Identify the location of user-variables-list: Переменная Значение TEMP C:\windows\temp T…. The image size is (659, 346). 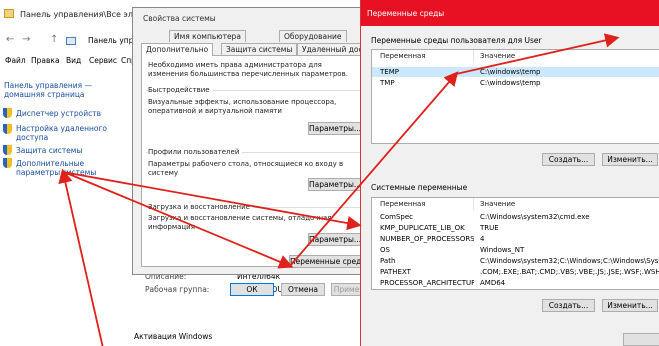
(515, 96).